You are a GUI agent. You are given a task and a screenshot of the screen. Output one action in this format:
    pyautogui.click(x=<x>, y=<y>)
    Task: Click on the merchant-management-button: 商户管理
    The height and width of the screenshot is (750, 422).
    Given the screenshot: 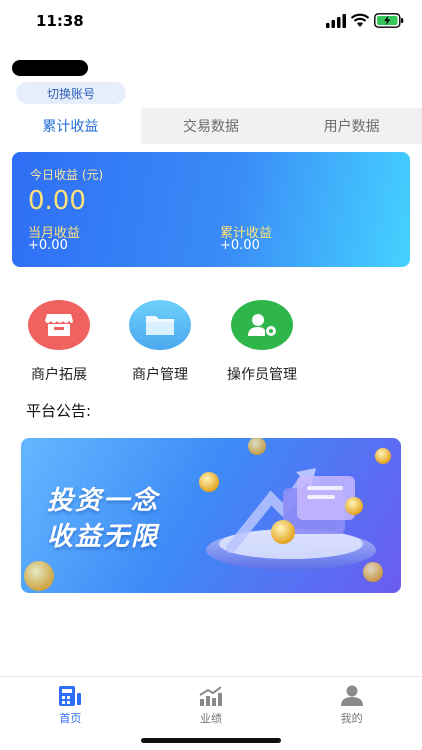 What is the action you would take?
    pyautogui.click(x=160, y=342)
    